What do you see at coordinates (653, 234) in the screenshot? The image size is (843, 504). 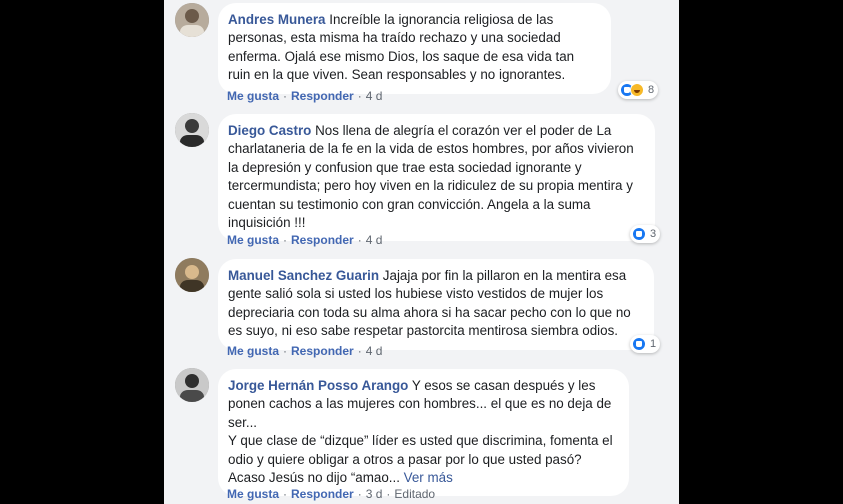 I see `reaction-count: 3` at bounding box center [653, 234].